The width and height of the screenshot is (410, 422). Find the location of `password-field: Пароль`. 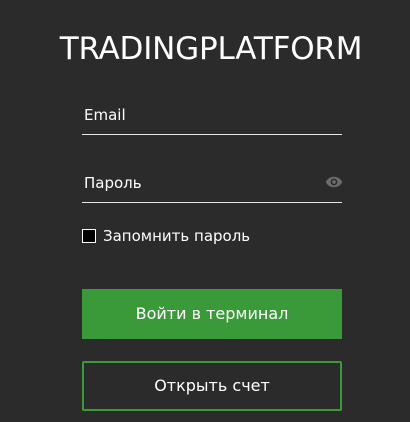

password-field: Пароль is located at coordinates (212, 185).